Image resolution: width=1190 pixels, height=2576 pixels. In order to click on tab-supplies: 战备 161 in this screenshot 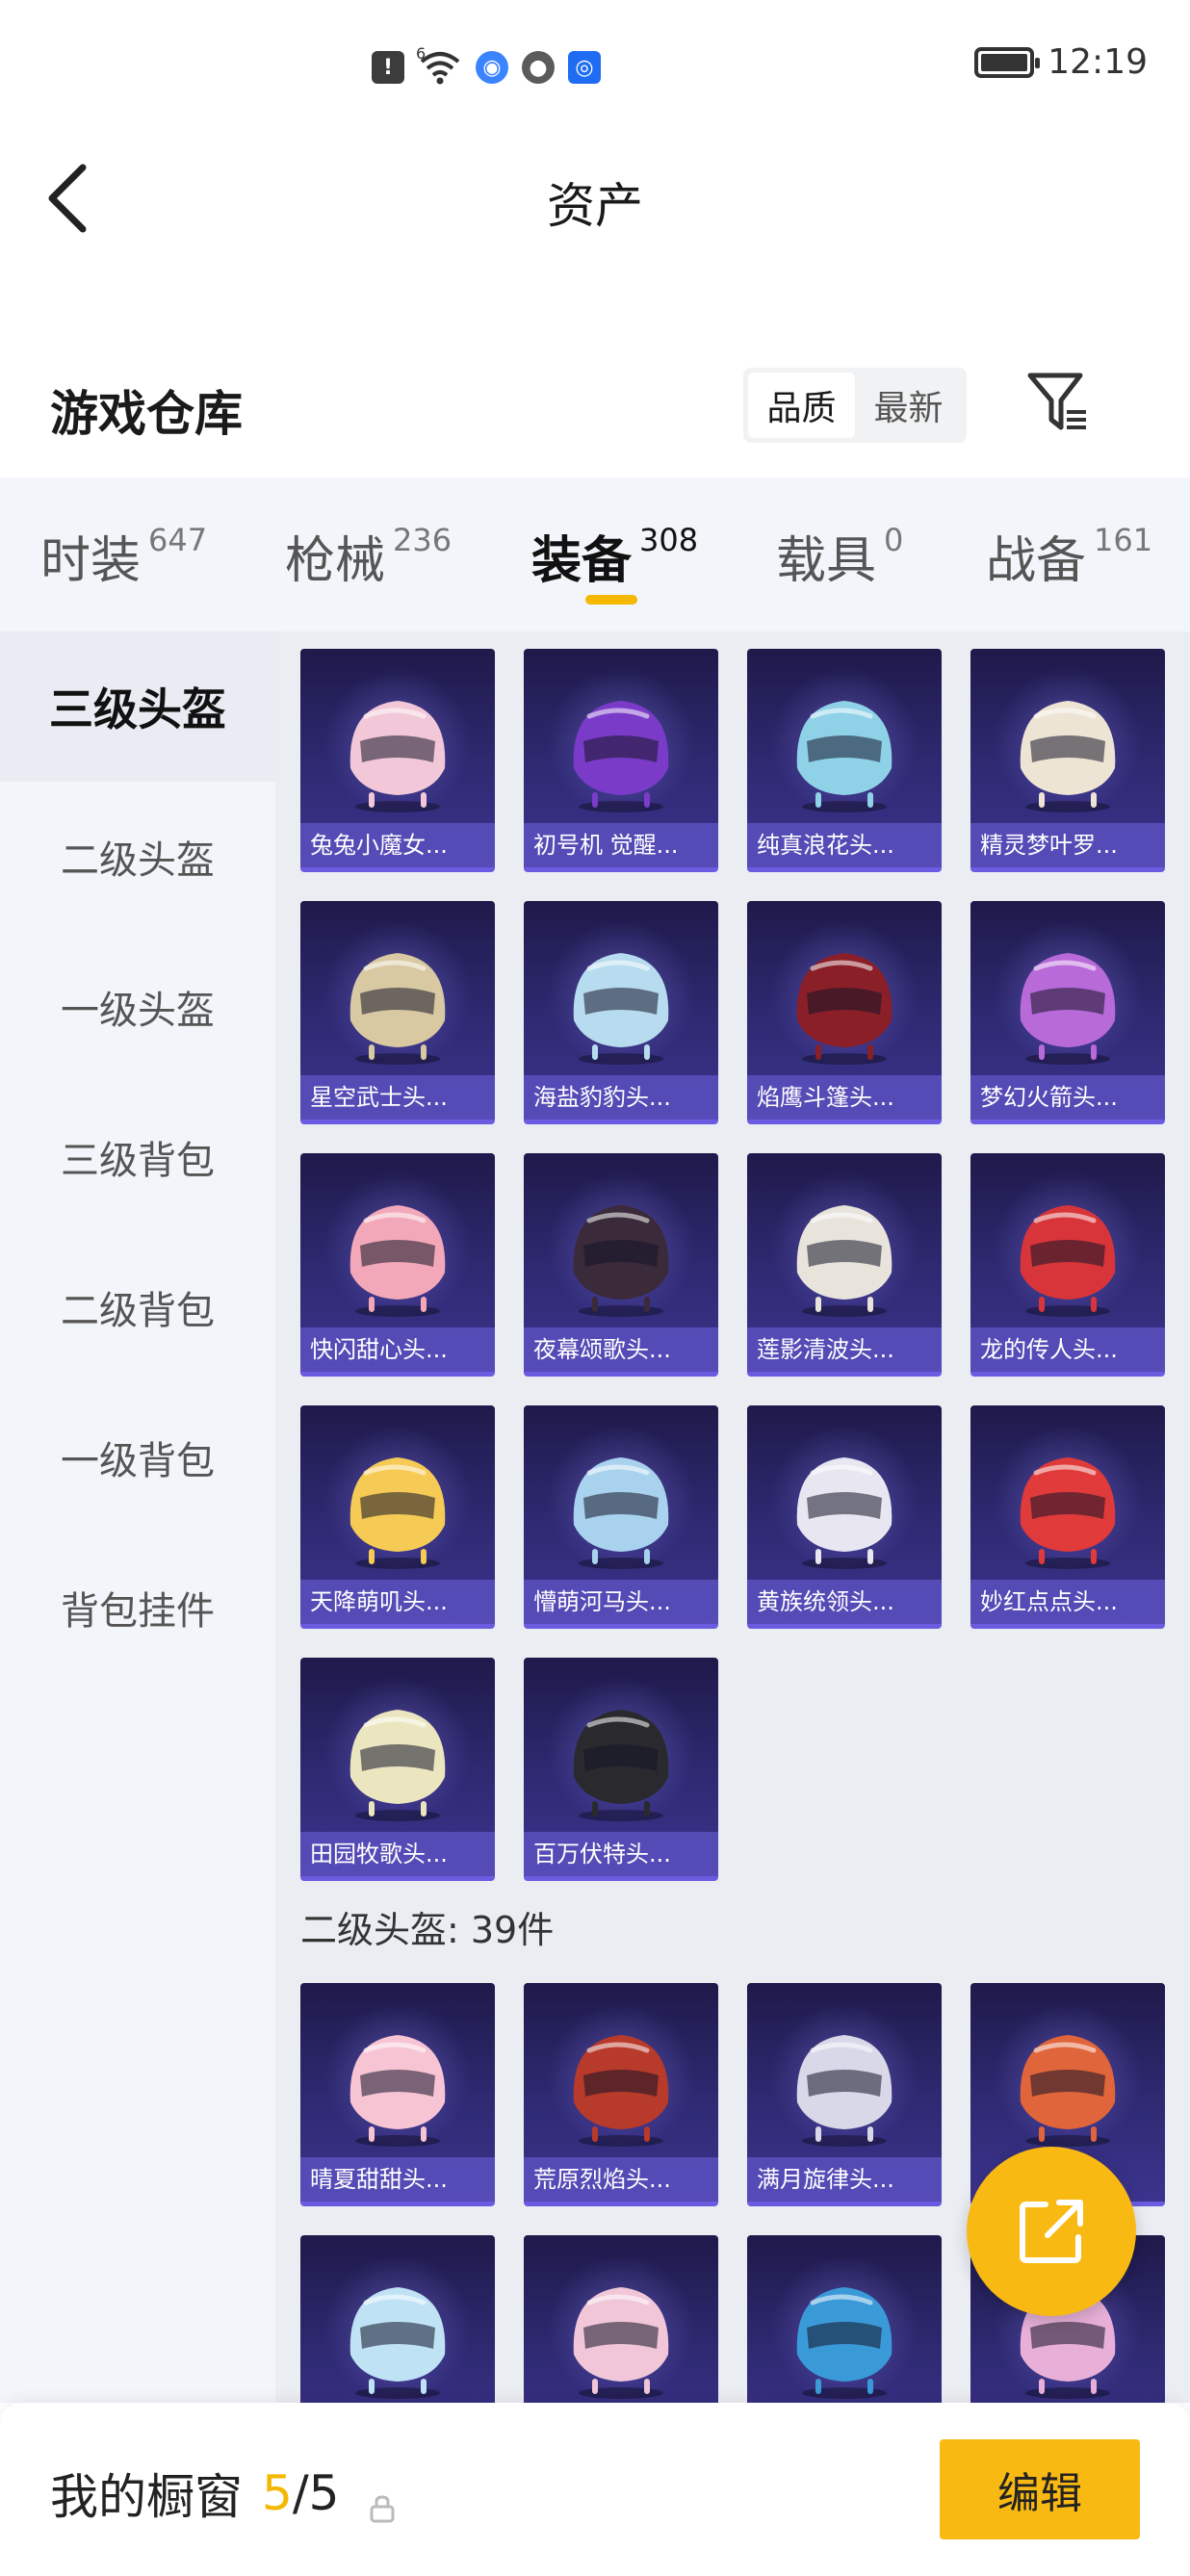, I will do `click(1069, 556)`.